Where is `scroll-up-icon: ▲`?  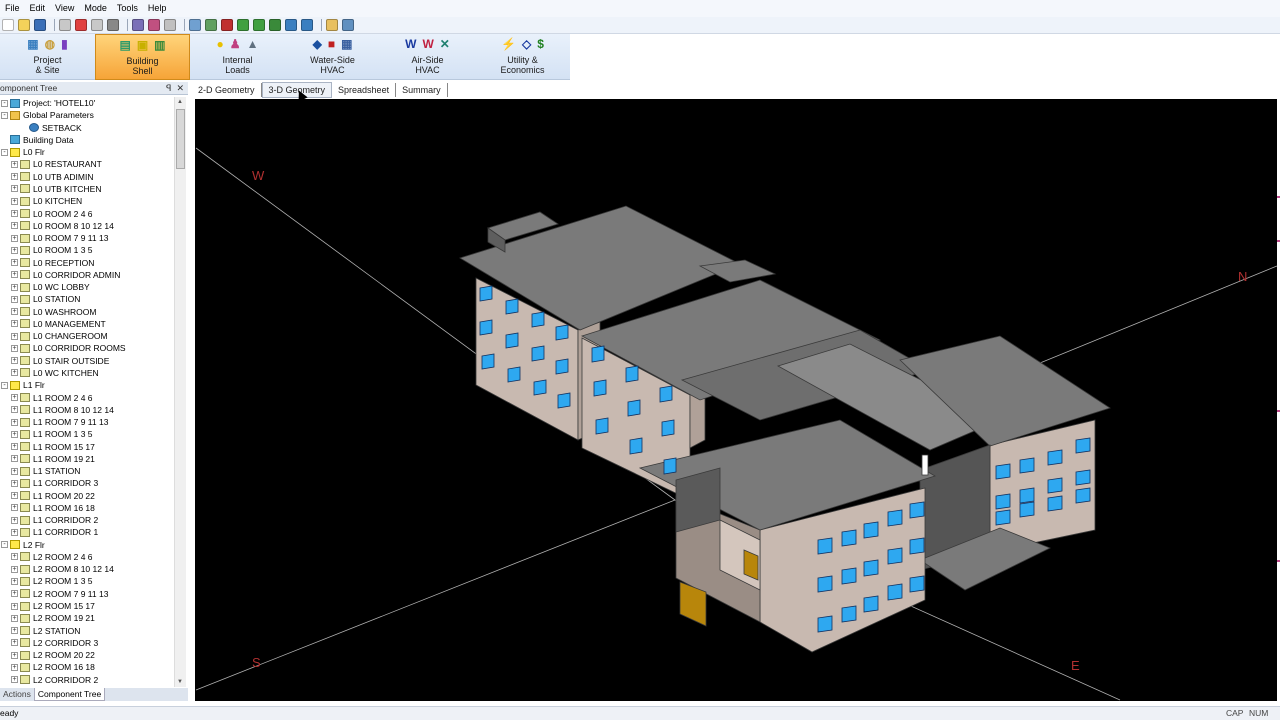 scroll-up-icon: ▲ is located at coordinates (180, 102).